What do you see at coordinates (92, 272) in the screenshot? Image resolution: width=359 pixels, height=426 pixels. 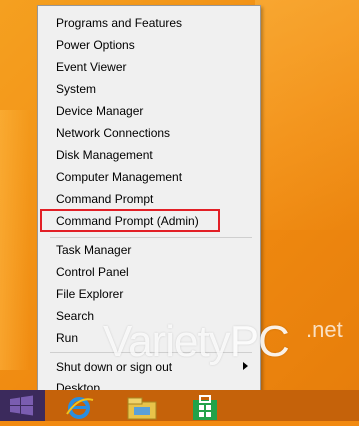 I see `menu-item-control-panel: Control Panel` at bounding box center [92, 272].